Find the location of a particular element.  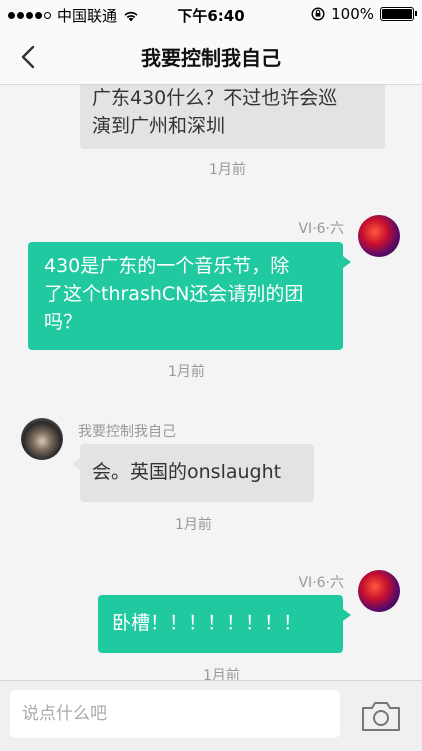

message-bubble-incoming: 会。英国的onslaught is located at coordinates (193, 473).